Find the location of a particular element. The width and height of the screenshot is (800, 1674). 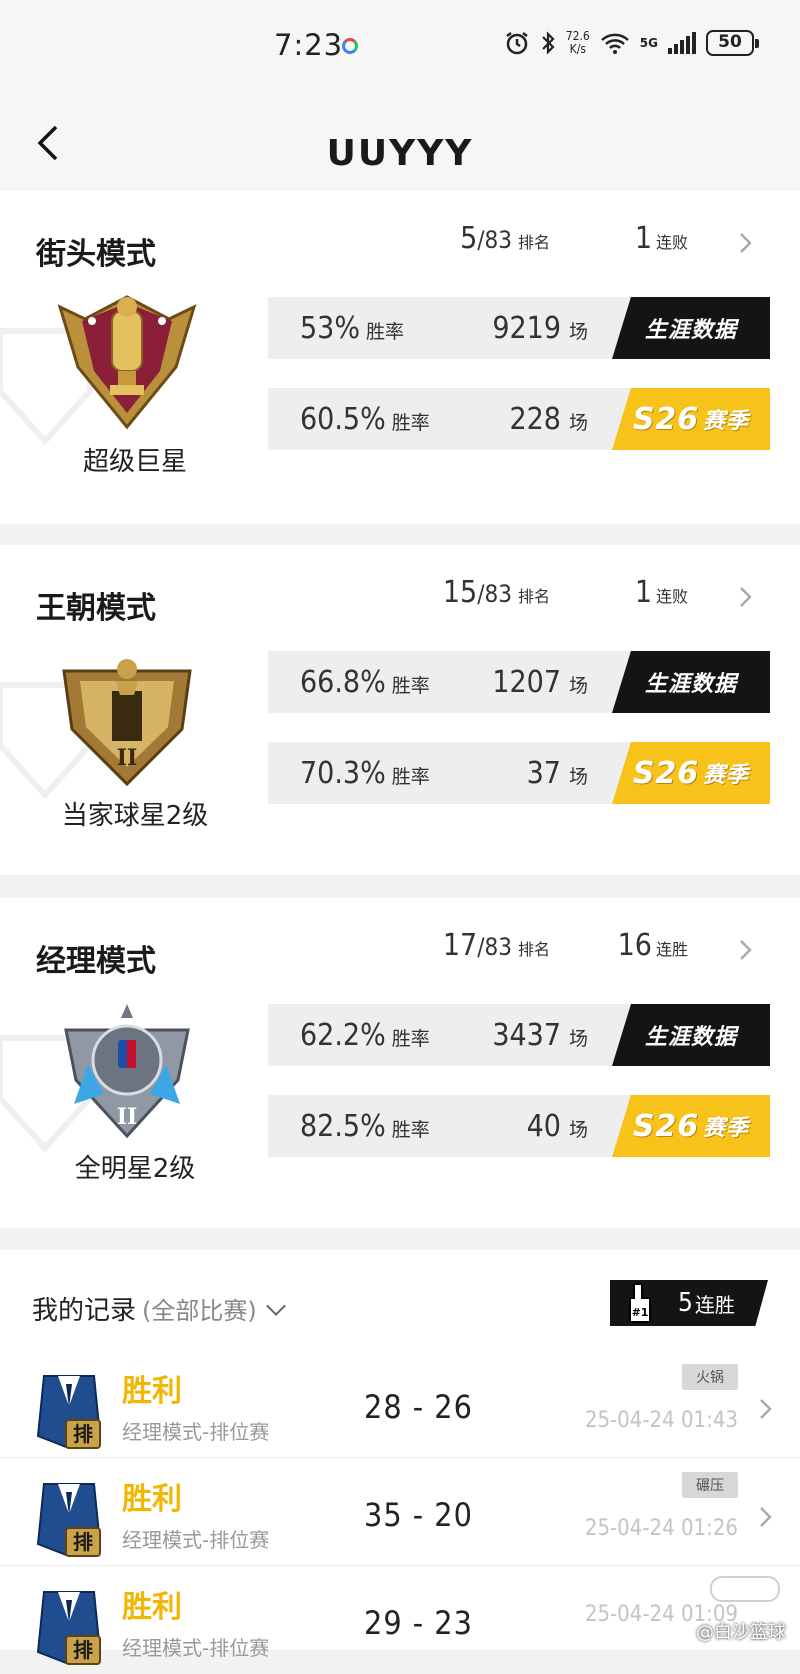

match-score: 29 - 23 is located at coordinates (418, 1623).